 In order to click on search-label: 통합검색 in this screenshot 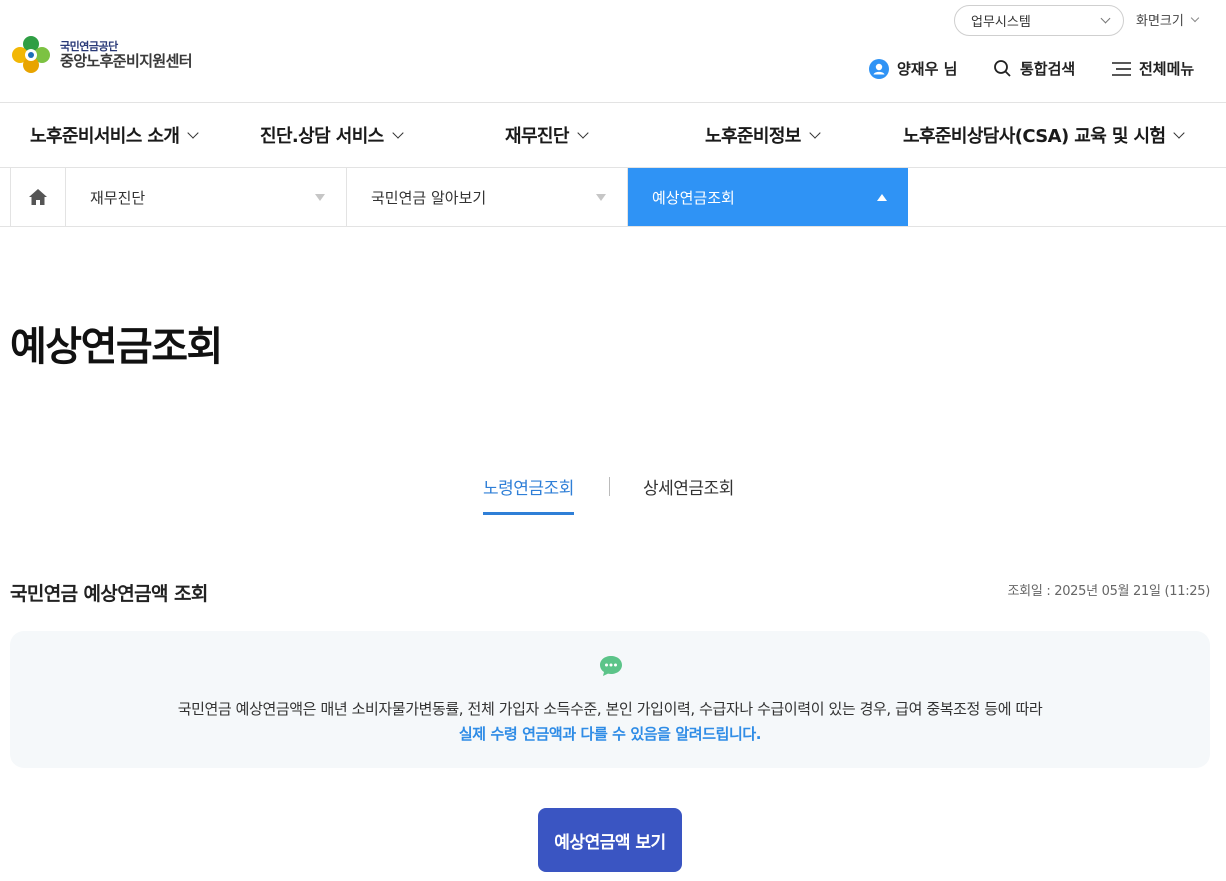, I will do `click(1048, 69)`.